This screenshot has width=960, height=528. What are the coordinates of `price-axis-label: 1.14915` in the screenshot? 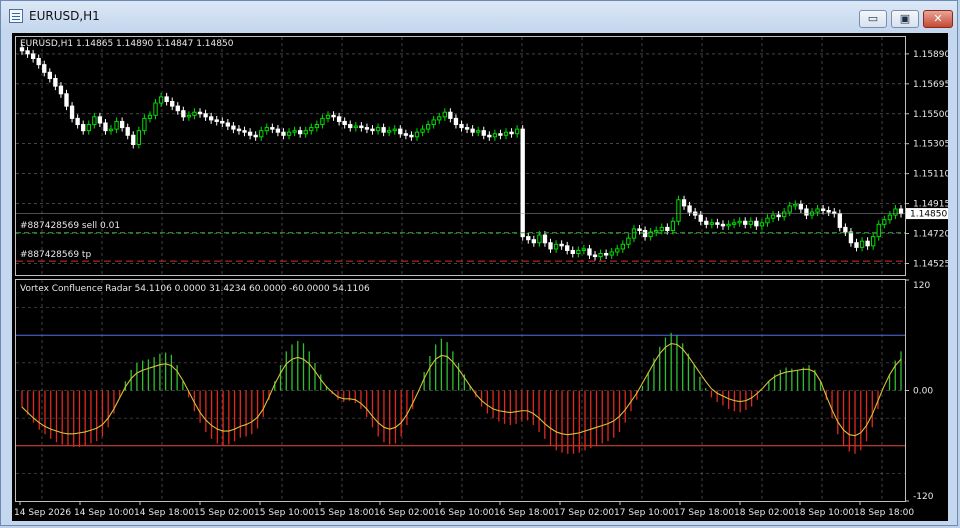 It's located at (930, 205).